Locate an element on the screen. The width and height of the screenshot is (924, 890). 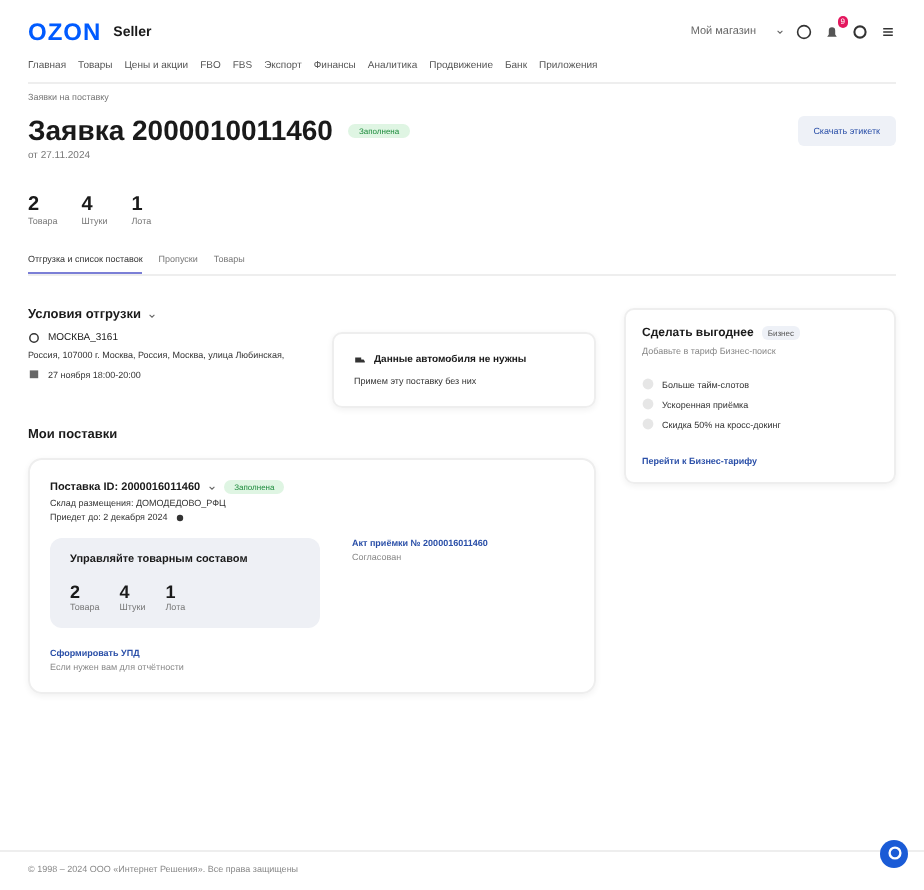
ozon-logo: OZON is located at coordinates (65, 32).